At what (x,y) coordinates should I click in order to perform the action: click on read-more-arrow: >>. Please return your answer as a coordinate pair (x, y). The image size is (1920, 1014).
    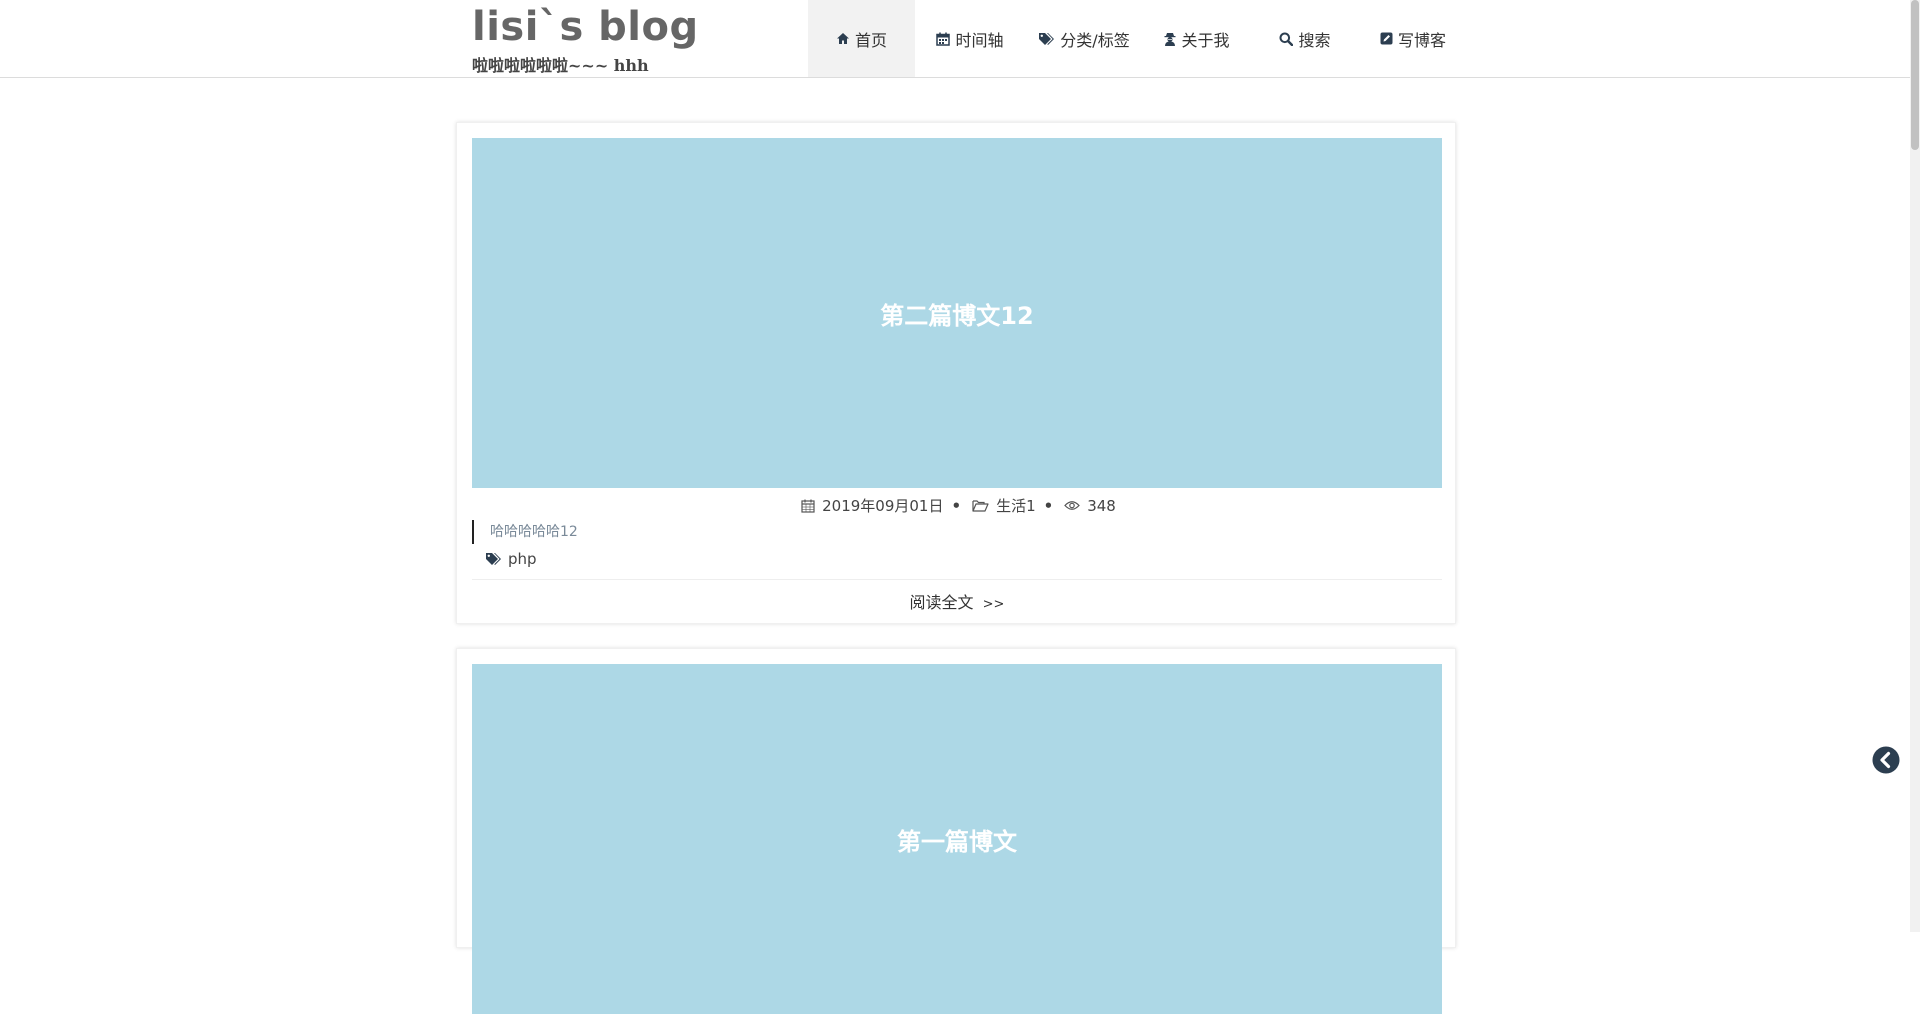
    Looking at the image, I should click on (993, 604).